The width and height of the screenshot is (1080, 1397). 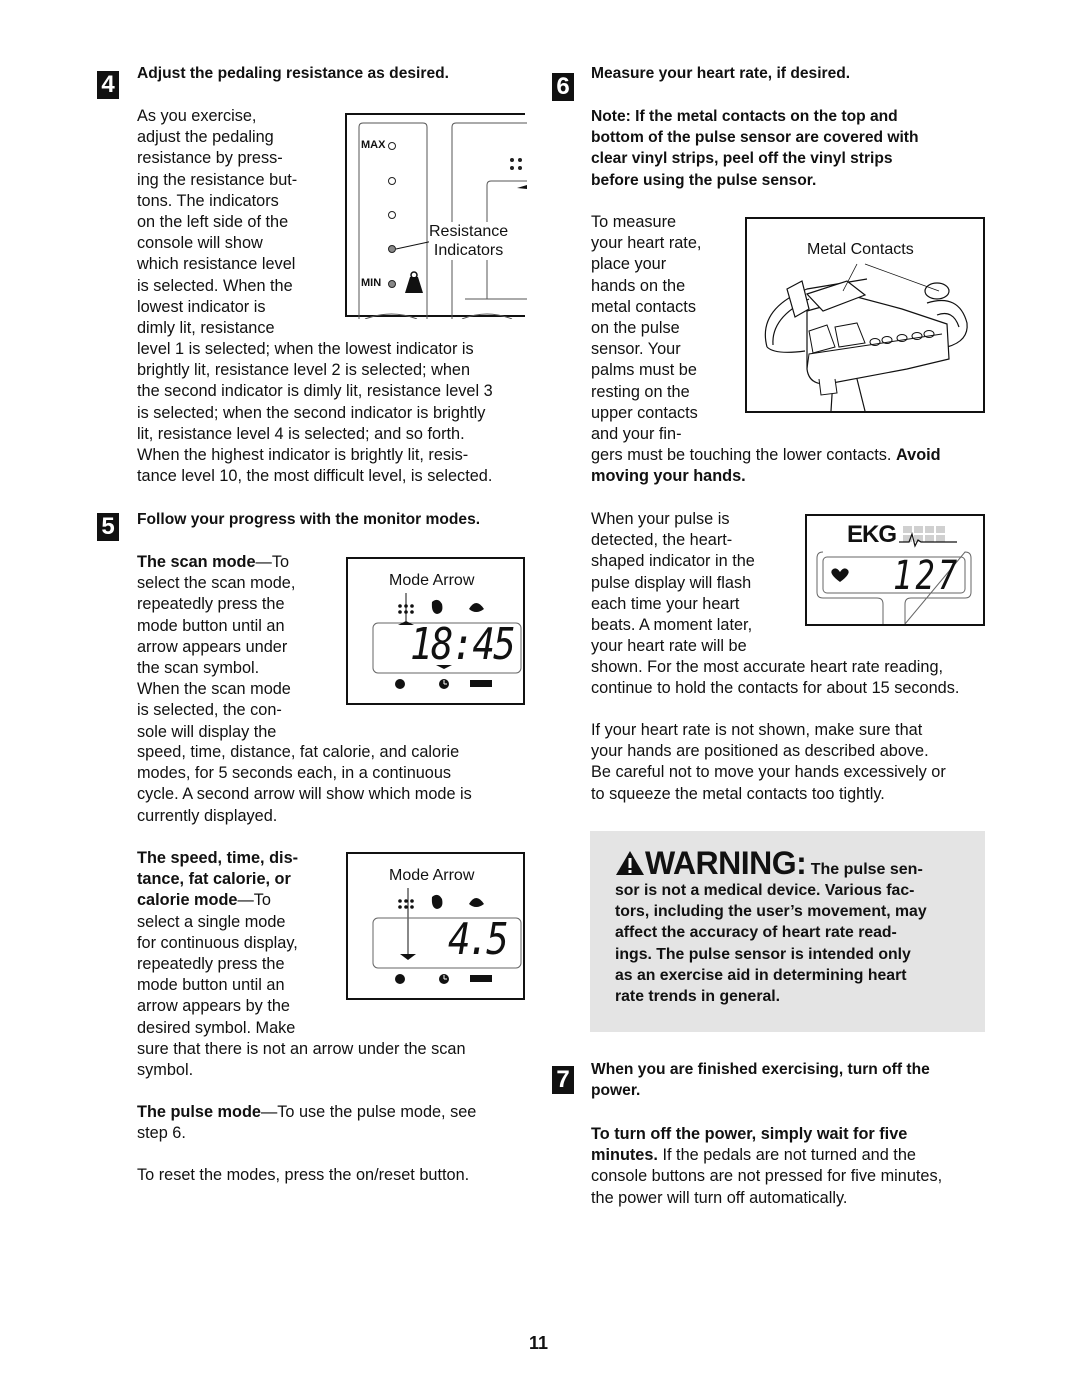 What do you see at coordinates (719, 1197) in the screenshot?
I see `text-line: the power will turn off automatically.` at bounding box center [719, 1197].